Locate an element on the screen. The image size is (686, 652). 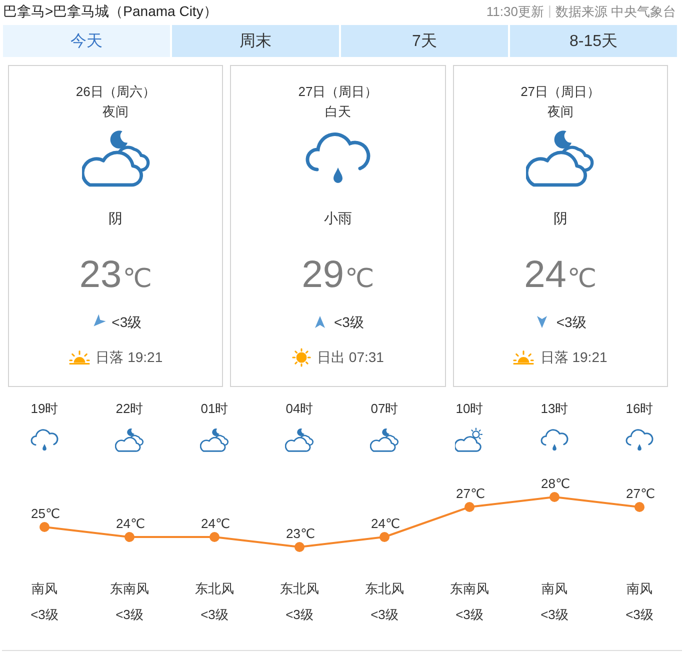
tab: 7天 is located at coordinates (424, 41).